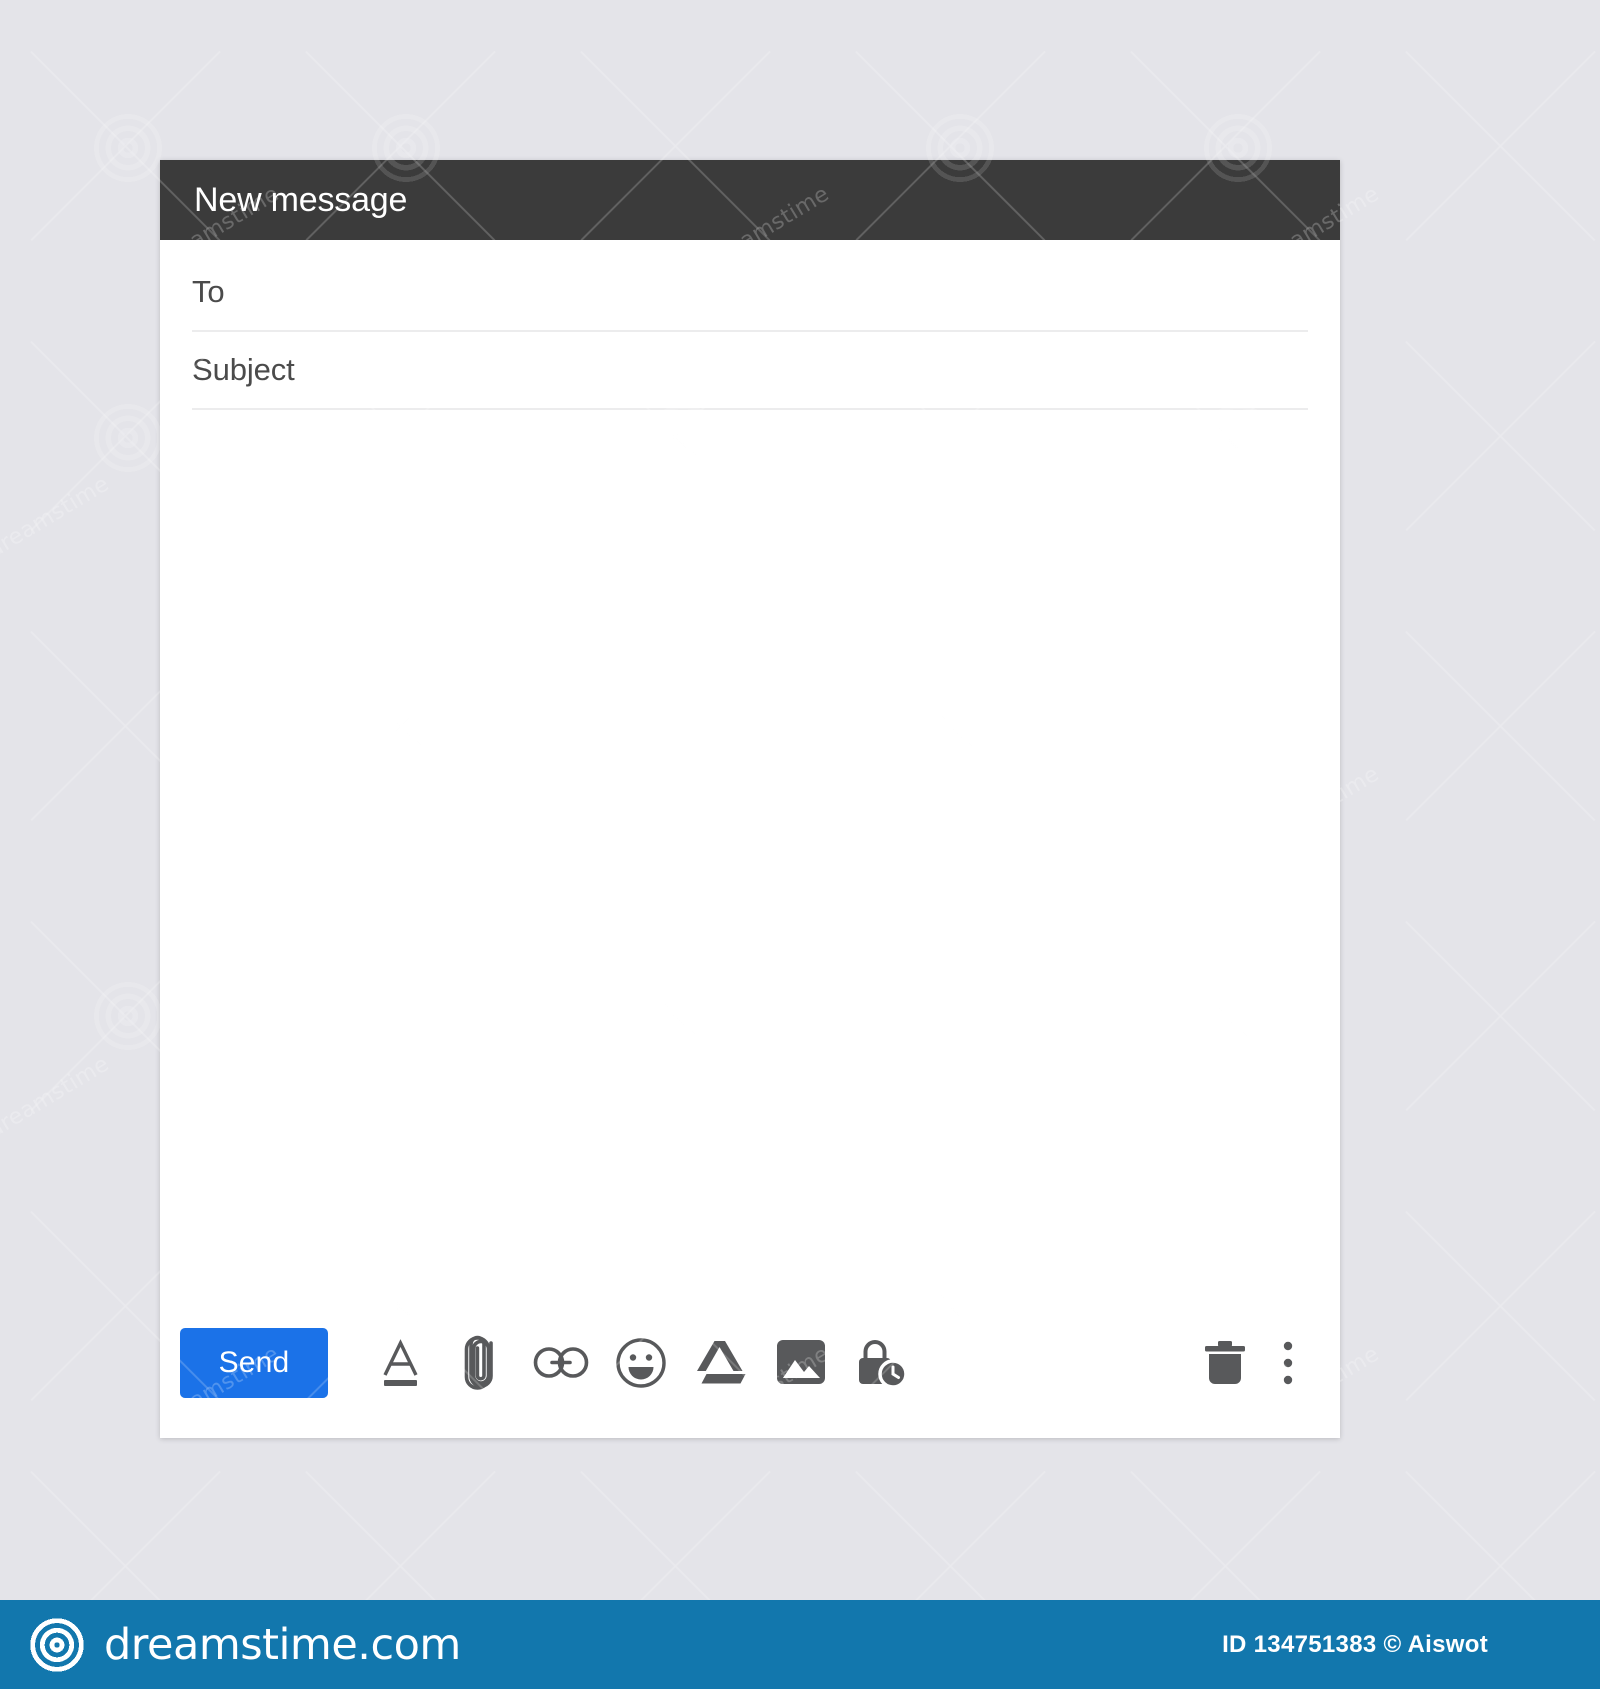  What do you see at coordinates (1225, 1363) in the screenshot?
I see `trash-icon` at bounding box center [1225, 1363].